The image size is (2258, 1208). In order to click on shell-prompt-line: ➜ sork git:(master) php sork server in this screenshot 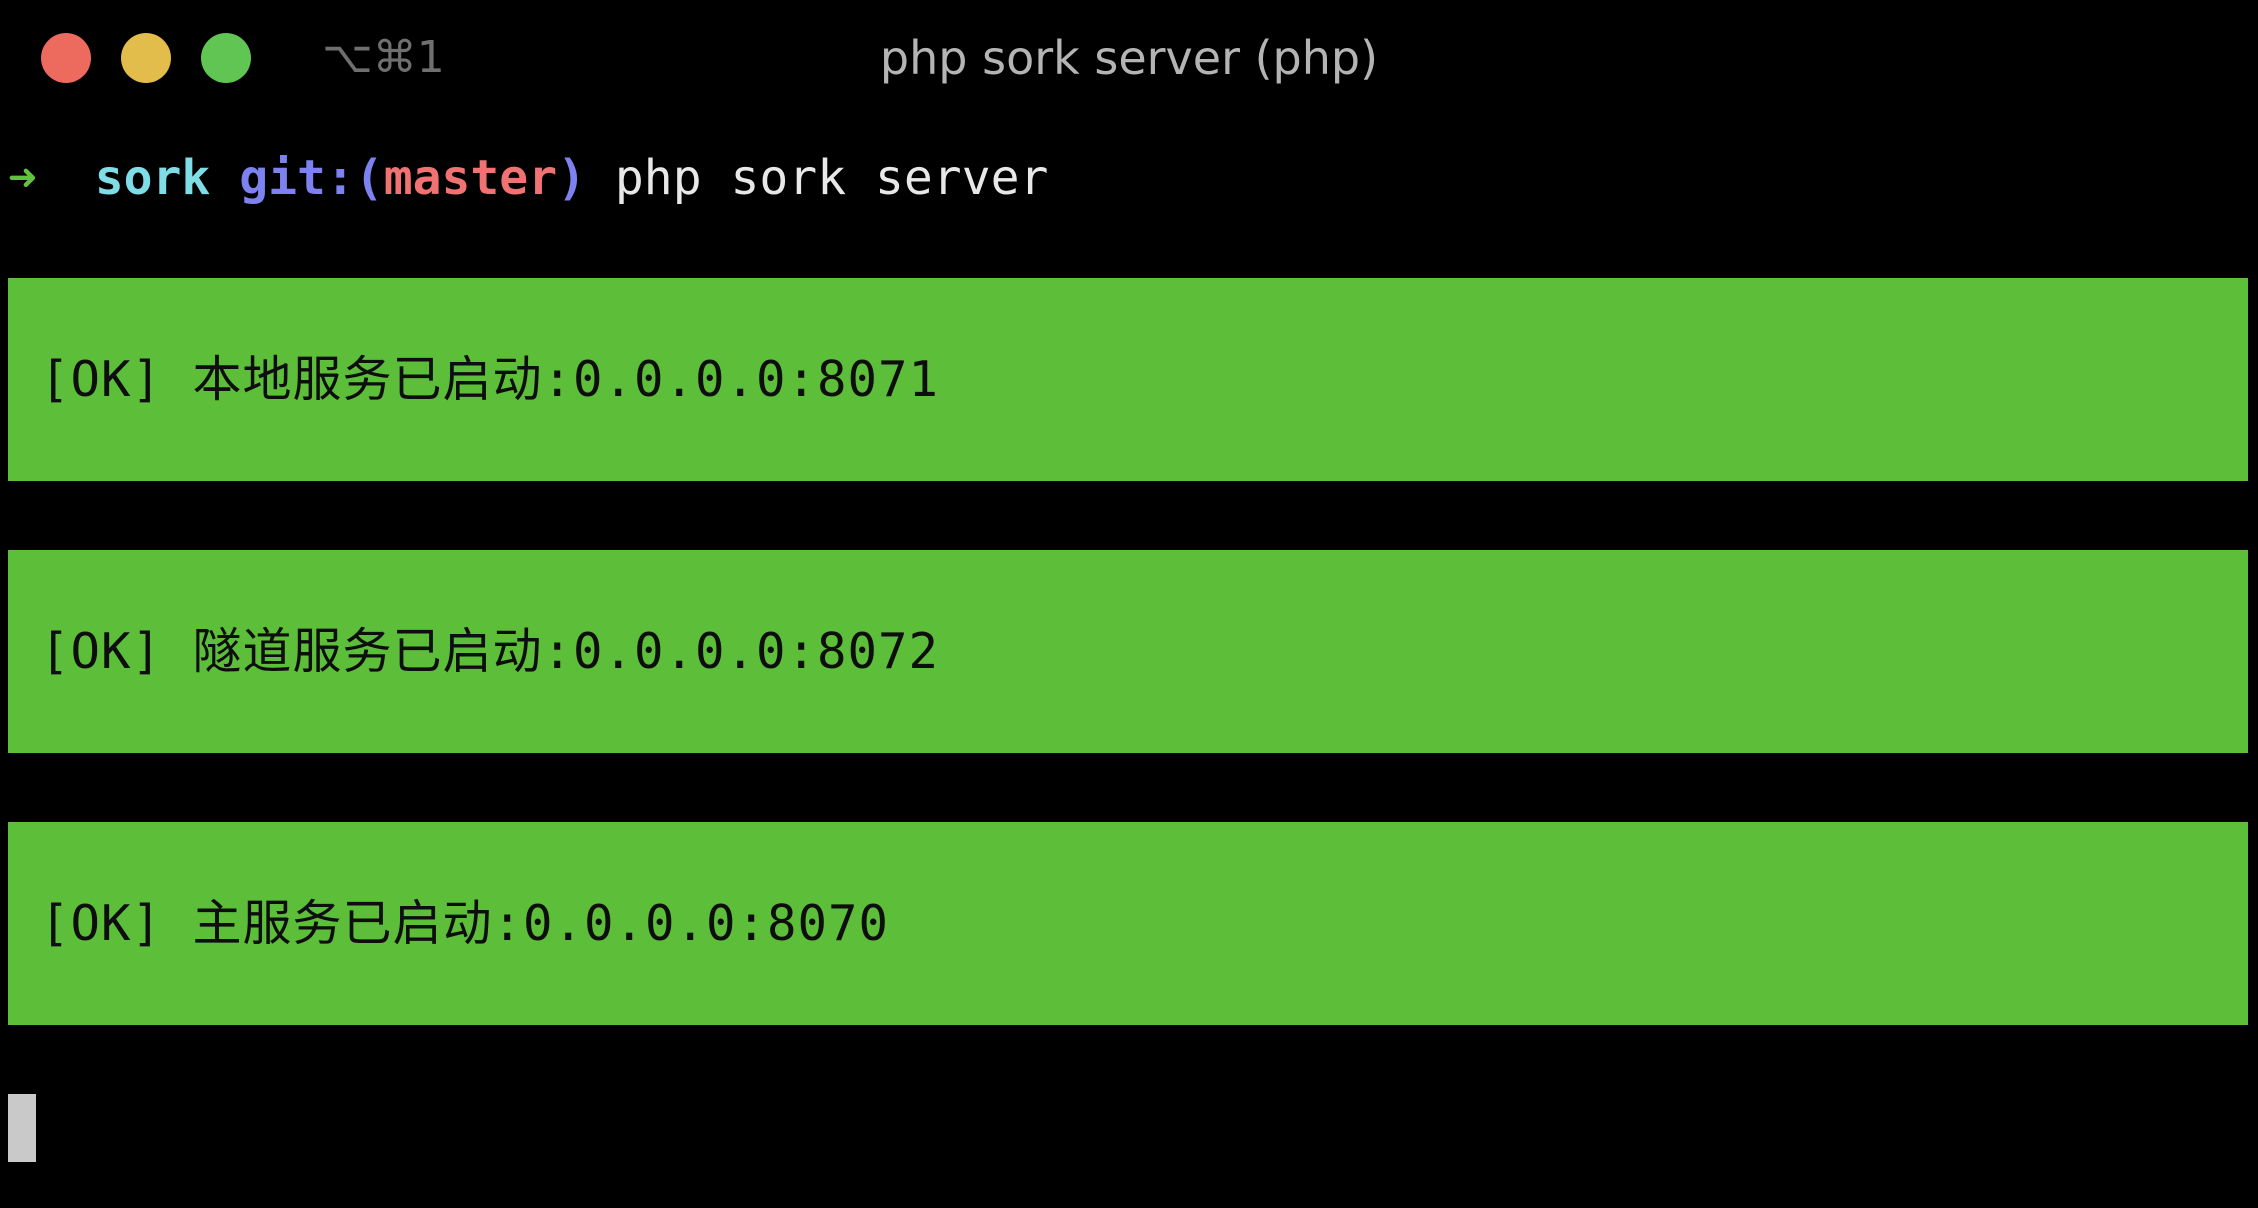, I will do `click(528, 178)`.